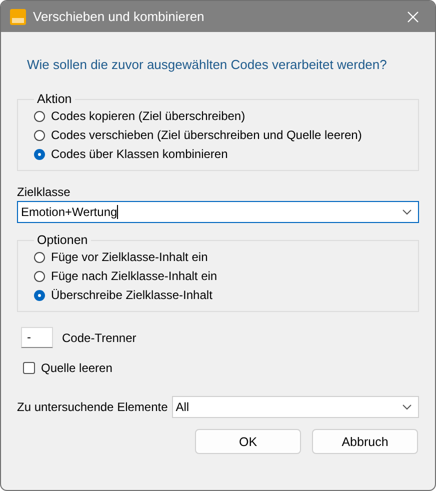  What do you see at coordinates (206, 135) in the screenshot?
I see `radio-label: Codes verschieben (Ziel überschreiben und Quelle leeren)` at bounding box center [206, 135].